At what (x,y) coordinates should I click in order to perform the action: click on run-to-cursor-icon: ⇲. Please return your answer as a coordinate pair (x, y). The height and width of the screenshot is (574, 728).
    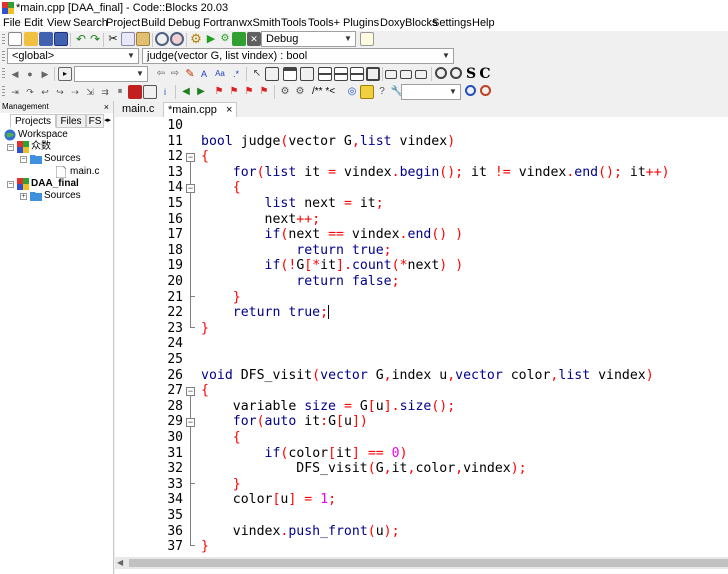
    Looking at the image, I should click on (90, 92).